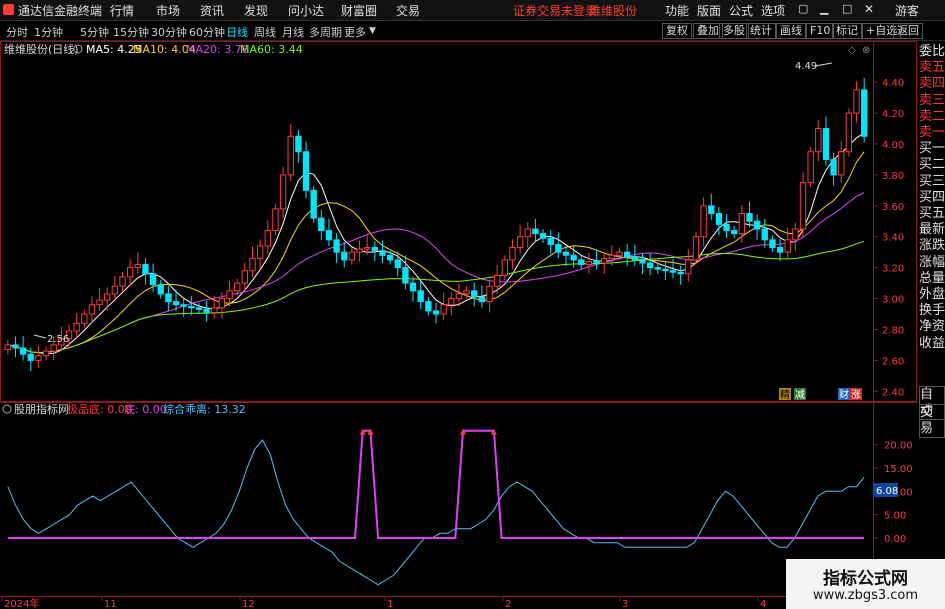  What do you see at coordinates (709, 10) in the screenshot?
I see `menu-item-layout: 版面` at bounding box center [709, 10].